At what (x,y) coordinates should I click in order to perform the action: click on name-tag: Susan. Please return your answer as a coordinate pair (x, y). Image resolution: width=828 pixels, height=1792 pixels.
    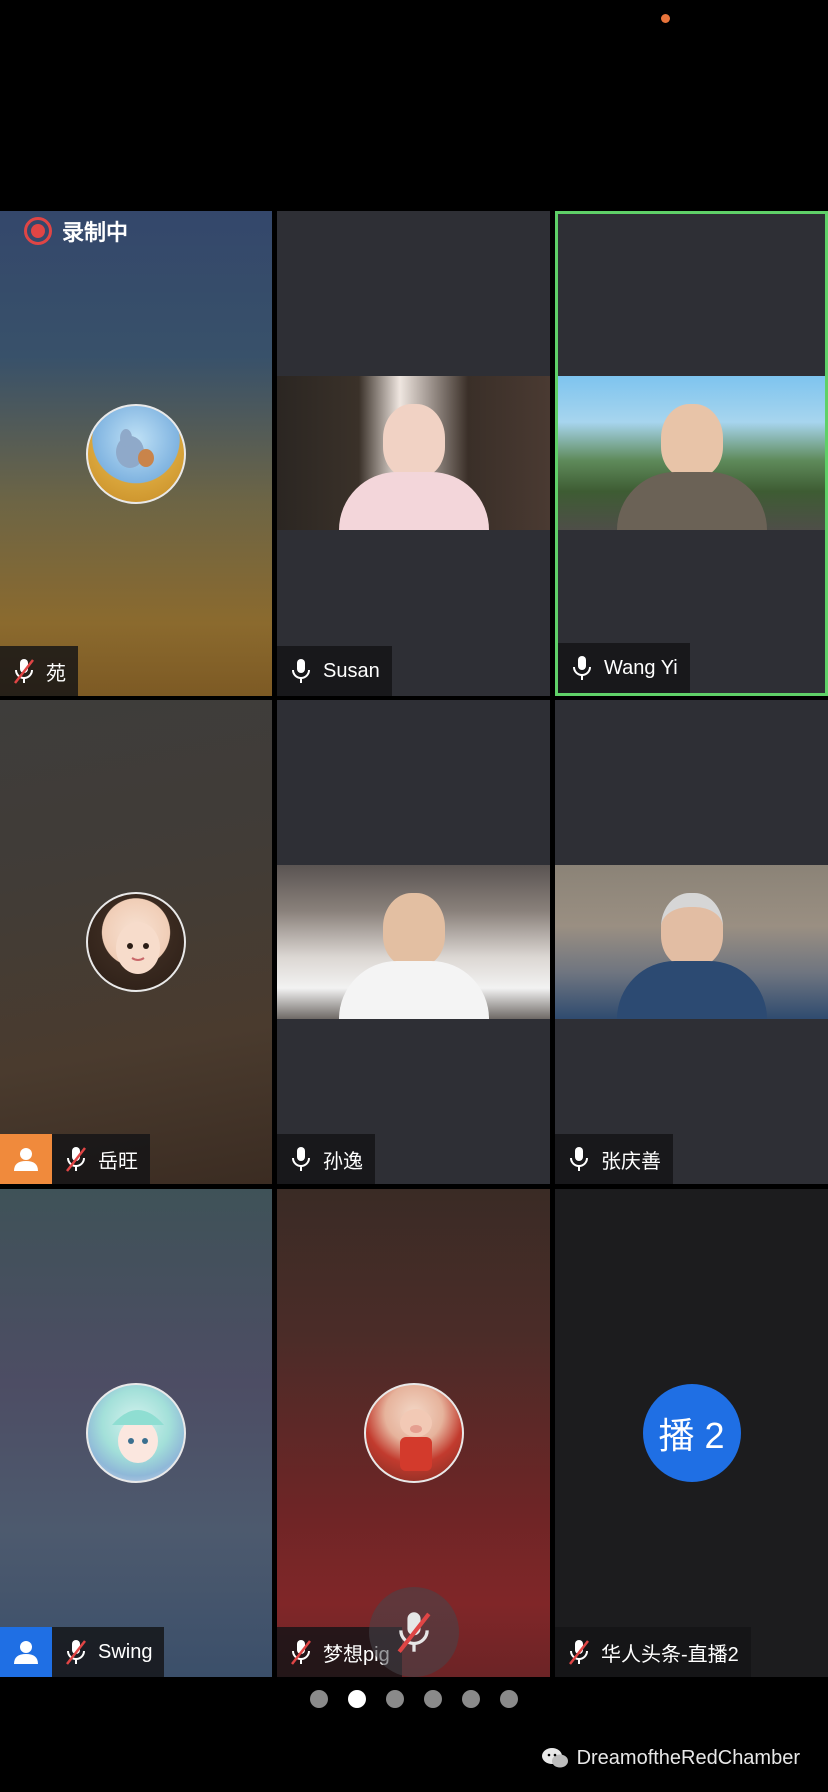
    Looking at the image, I should click on (334, 671).